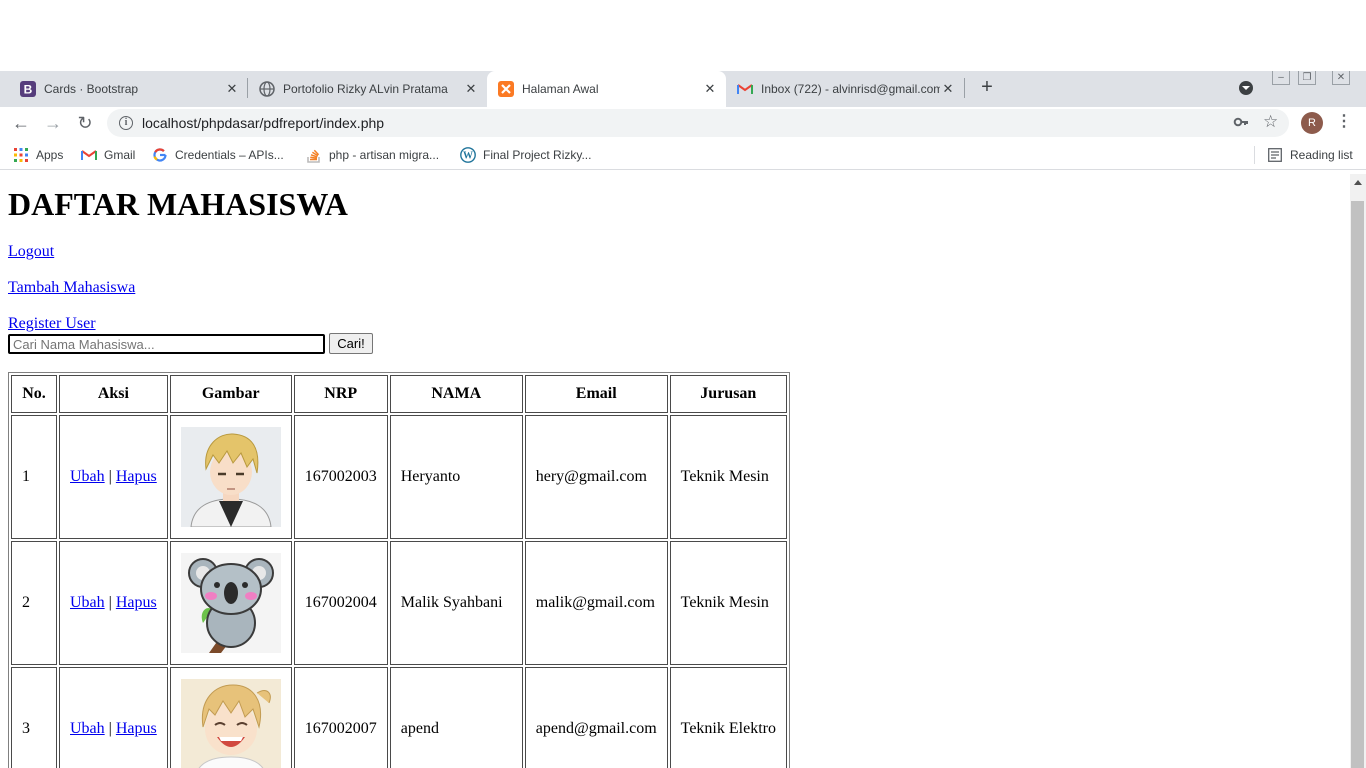 This screenshot has width=1366, height=768. I want to click on search-input, so click(166, 344).